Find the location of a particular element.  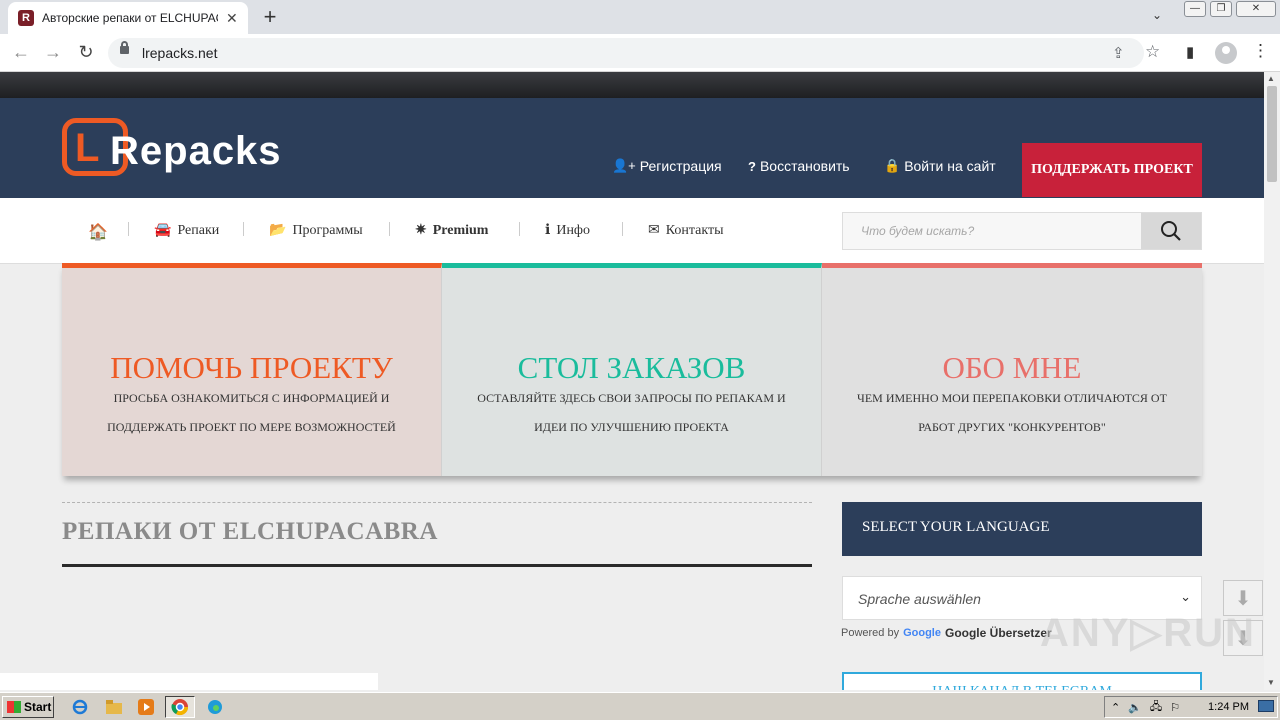

chevron-down-icon: ⌄ is located at coordinates (1185, 596).